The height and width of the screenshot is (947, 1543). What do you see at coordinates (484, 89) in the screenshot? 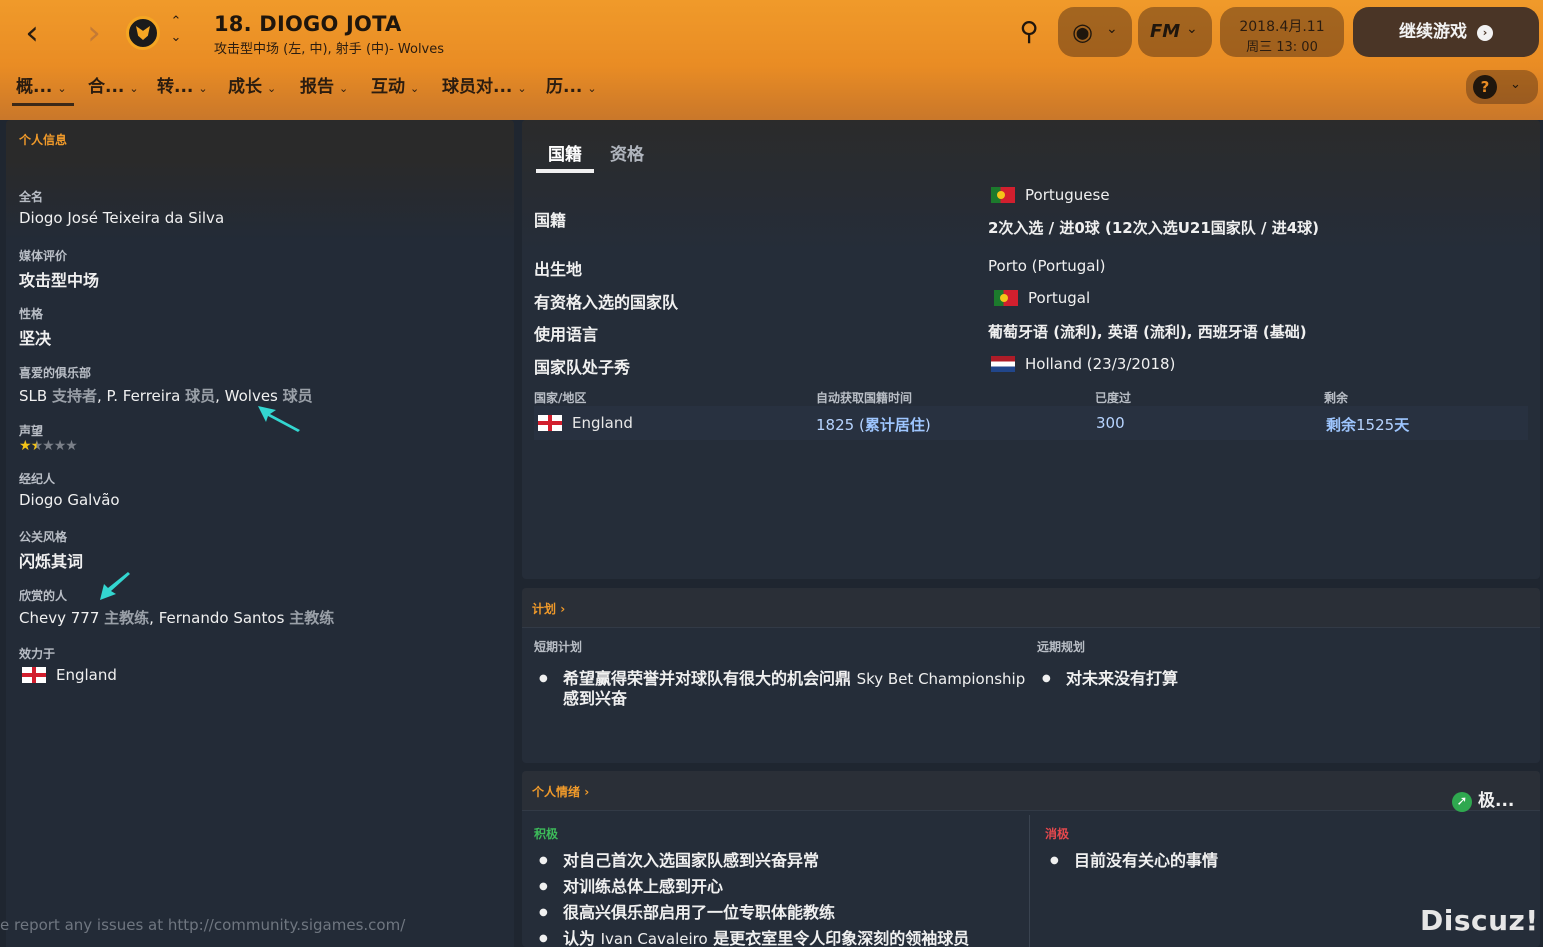
I see `tab-comparison: 球员对... ⌄` at bounding box center [484, 89].